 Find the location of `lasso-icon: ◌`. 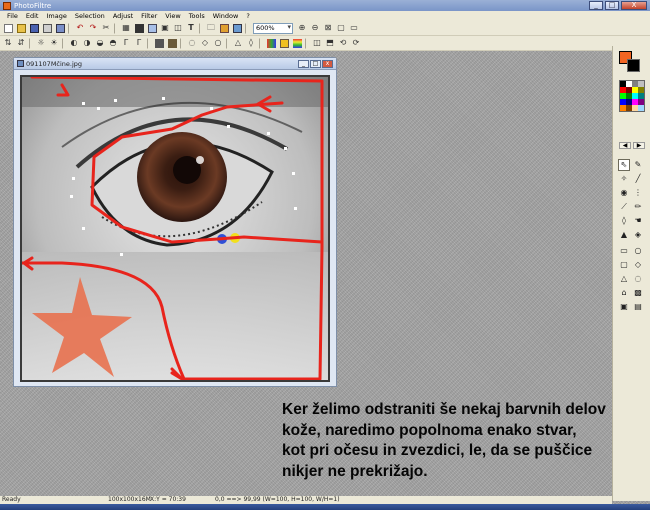

lasso-icon: ◌ is located at coordinates (638, 279).